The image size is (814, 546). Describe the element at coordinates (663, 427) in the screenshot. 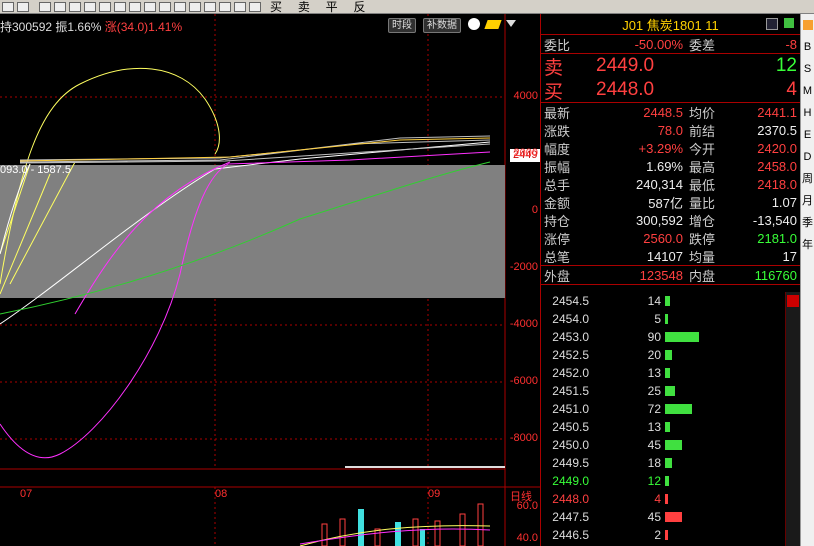

I see `depth-row: 2450.5 13` at that location.